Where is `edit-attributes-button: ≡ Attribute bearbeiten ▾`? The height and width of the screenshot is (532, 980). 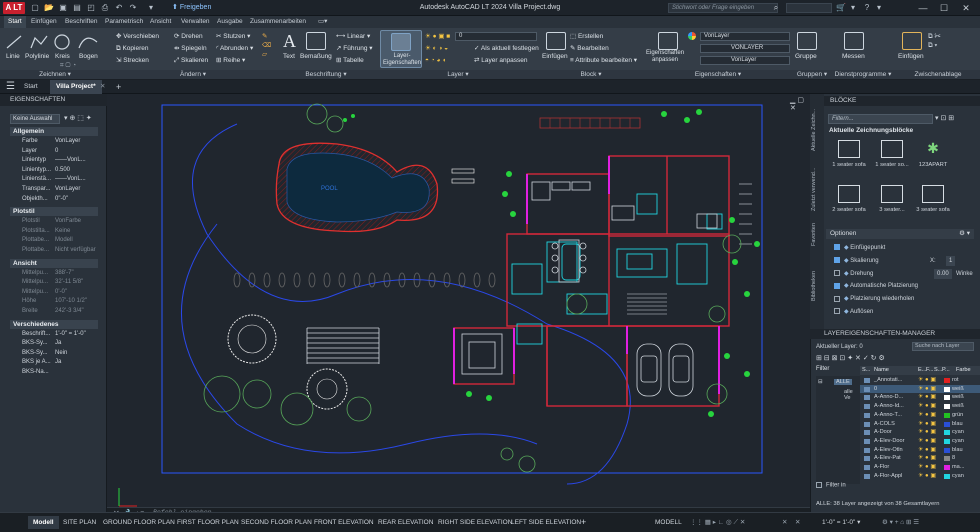 edit-attributes-button: ≡ Attribute bearbeiten ▾ is located at coordinates (603, 60).